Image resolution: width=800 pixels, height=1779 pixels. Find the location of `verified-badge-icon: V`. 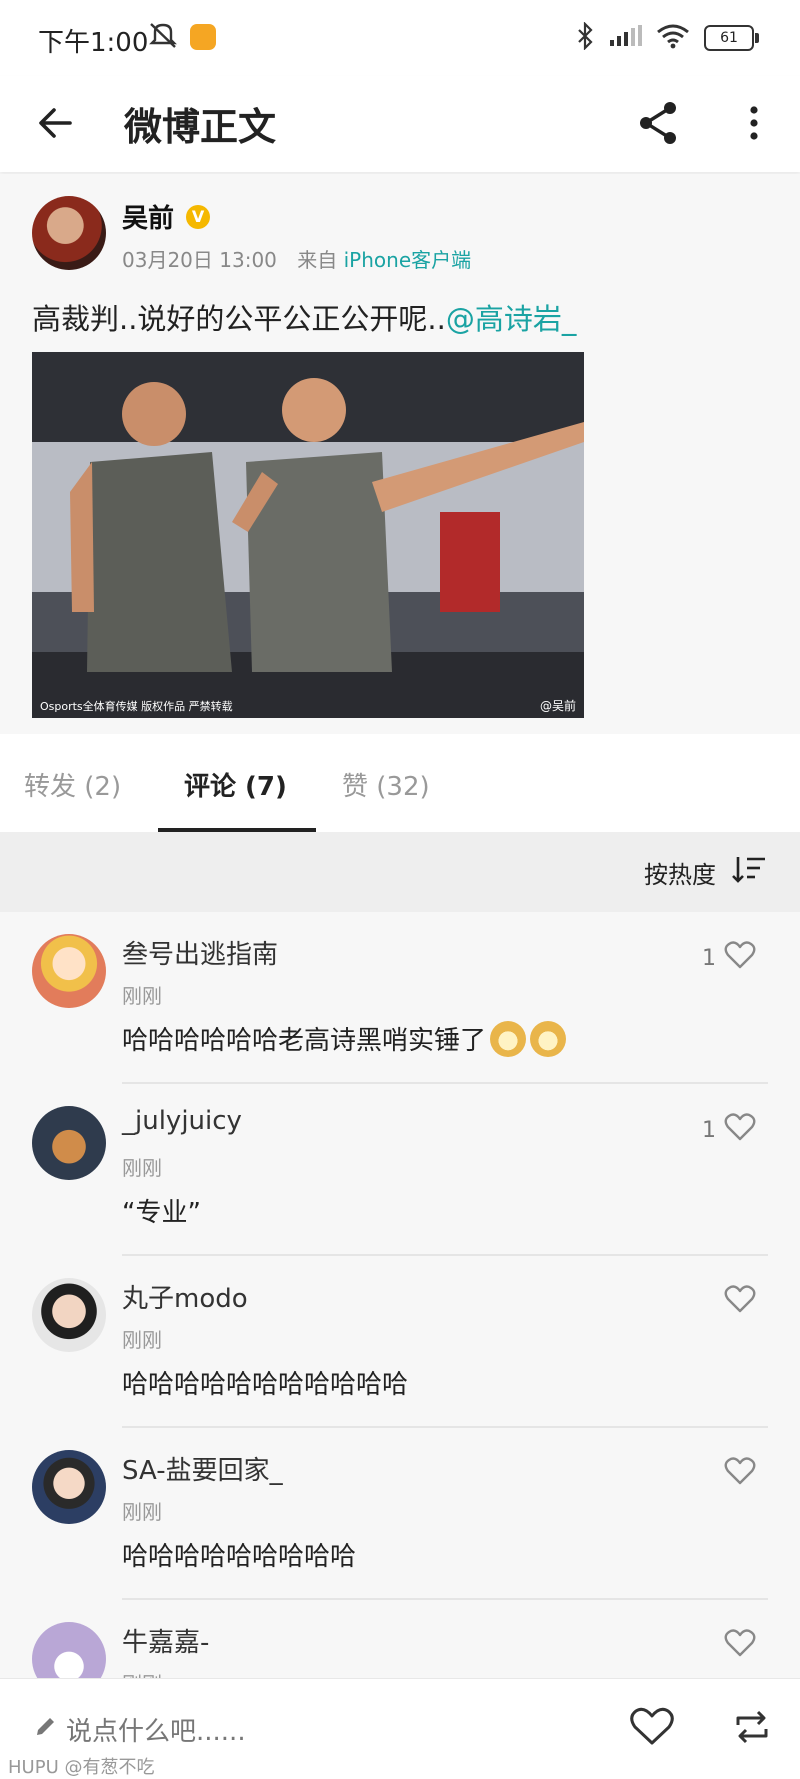

verified-badge-icon: V is located at coordinates (198, 216).